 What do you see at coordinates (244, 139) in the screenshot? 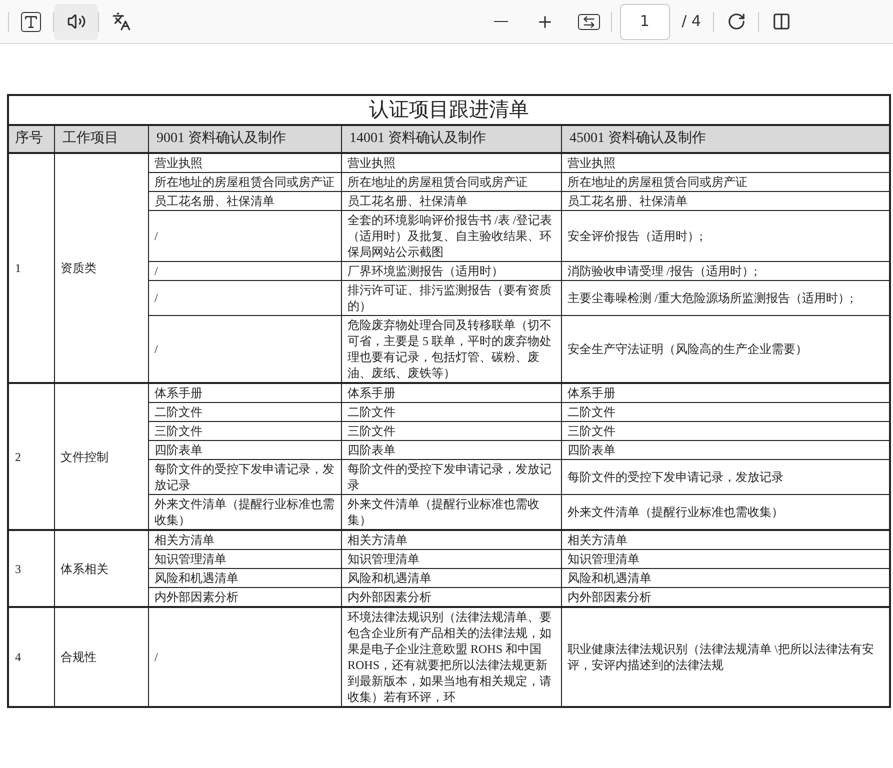
I see `column-header: 9001 资料确认及制作` at bounding box center [244, 139].